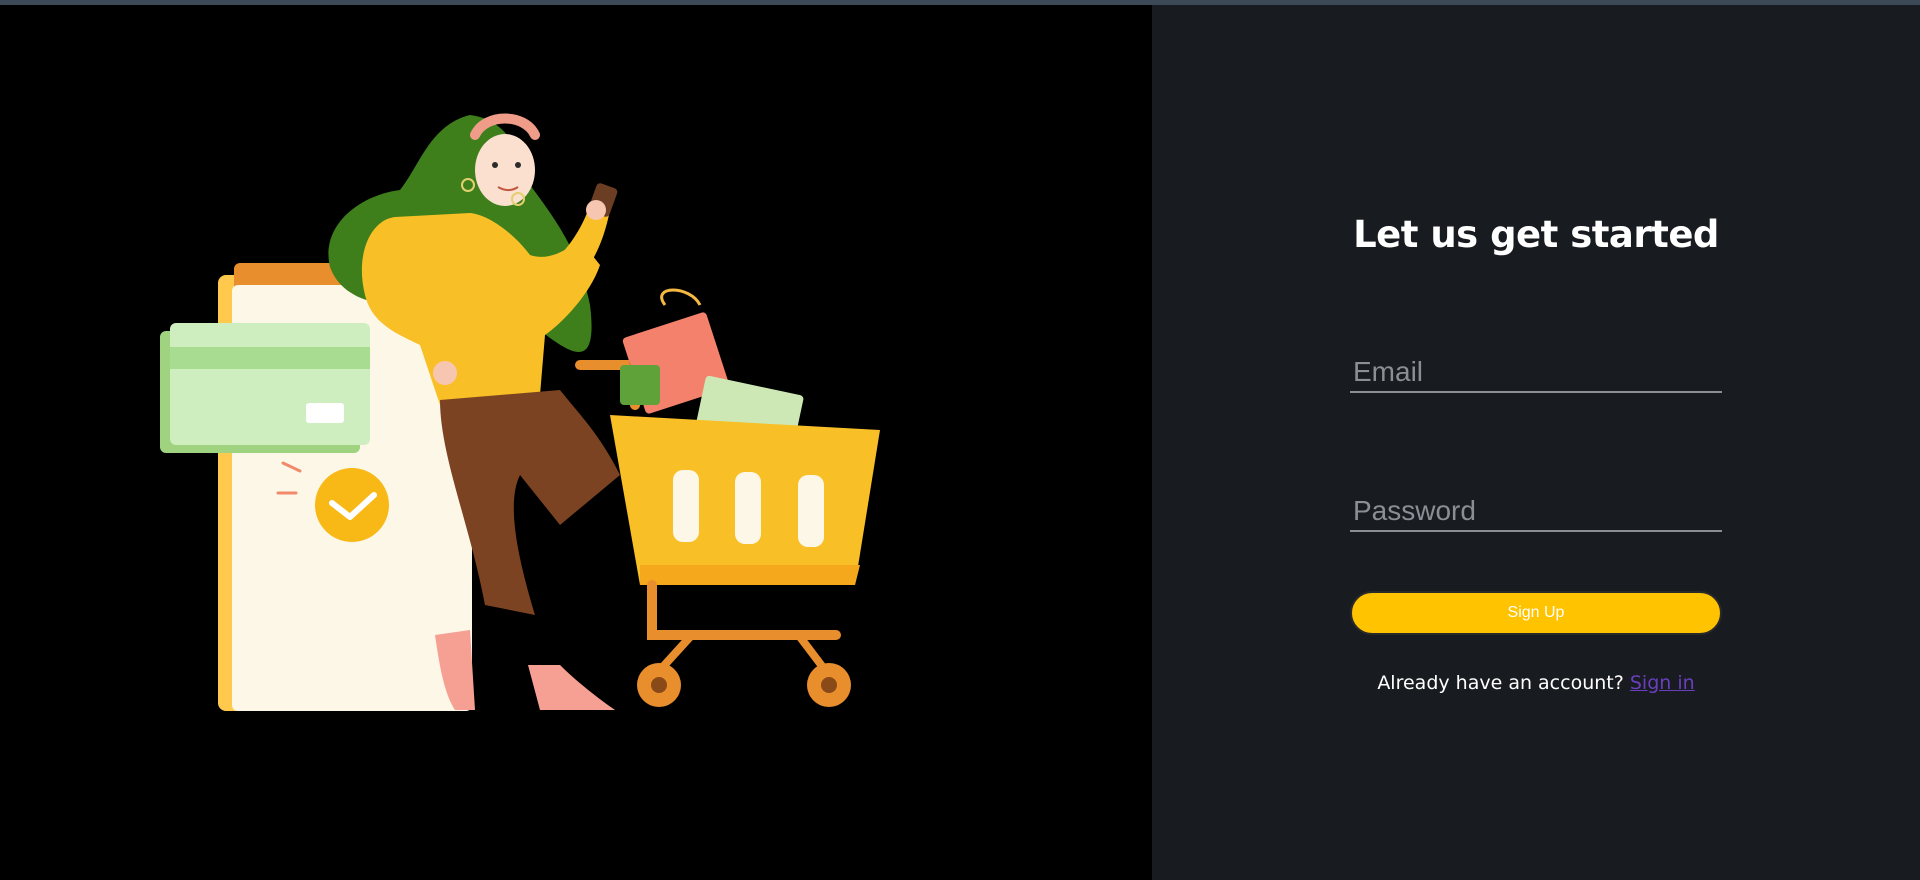 This screenshot has height=880, width=1920. I want to click on sign-in-link: Sign in, so click(1662, 683).